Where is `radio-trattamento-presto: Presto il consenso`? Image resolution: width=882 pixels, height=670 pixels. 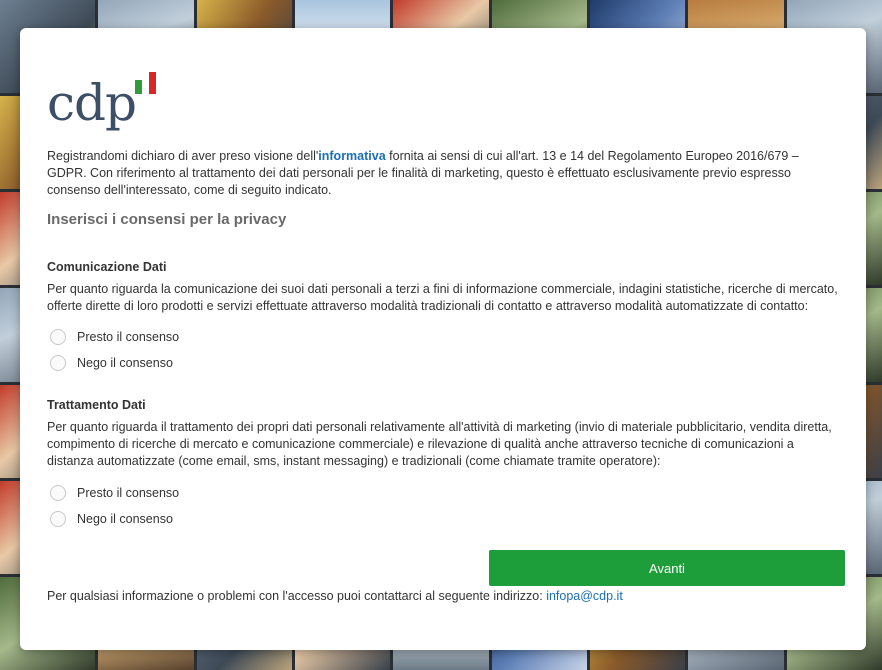 radio-trattamento-presto: Presto il consenso is located at coordinates (114, 493).